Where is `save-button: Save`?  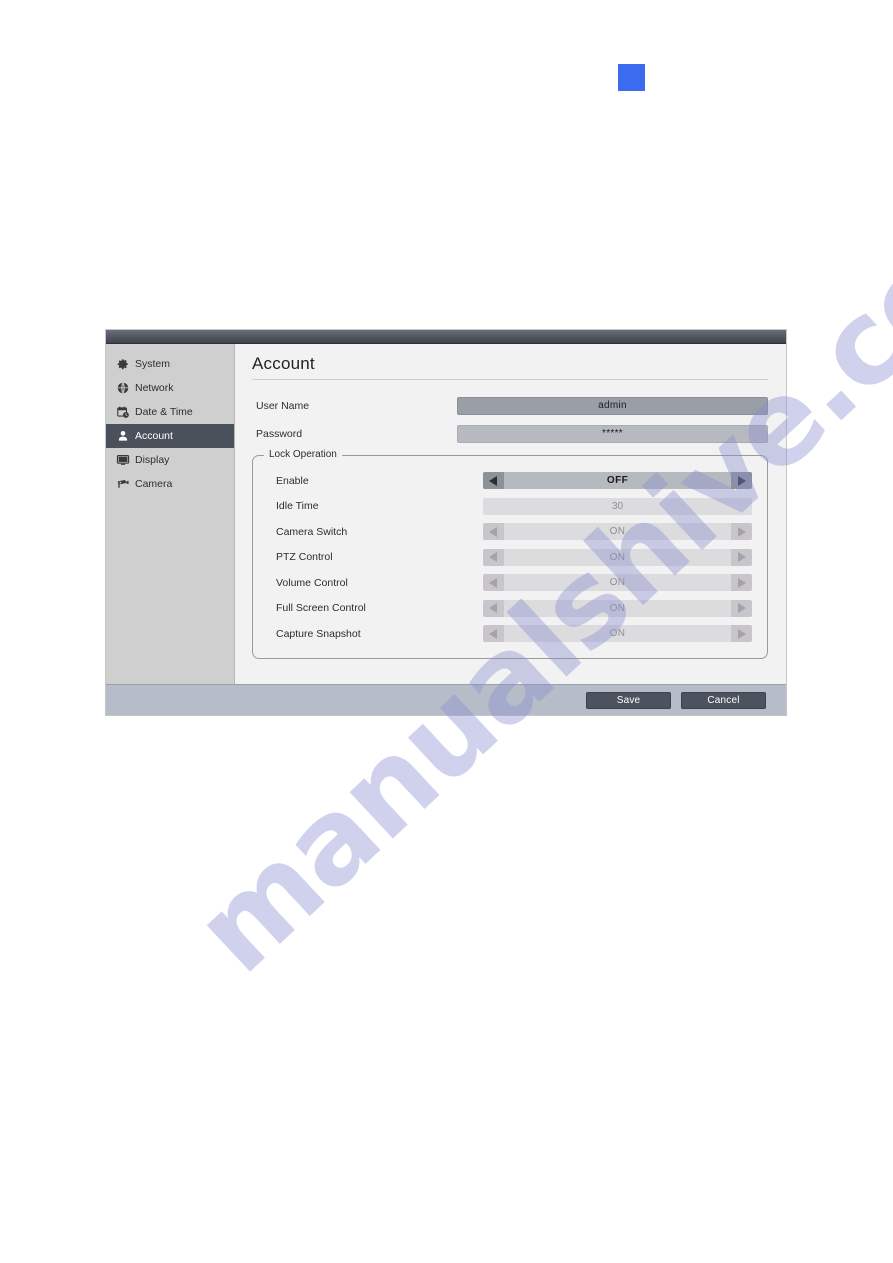
save-button: Save is located at coordinates (628, 700).